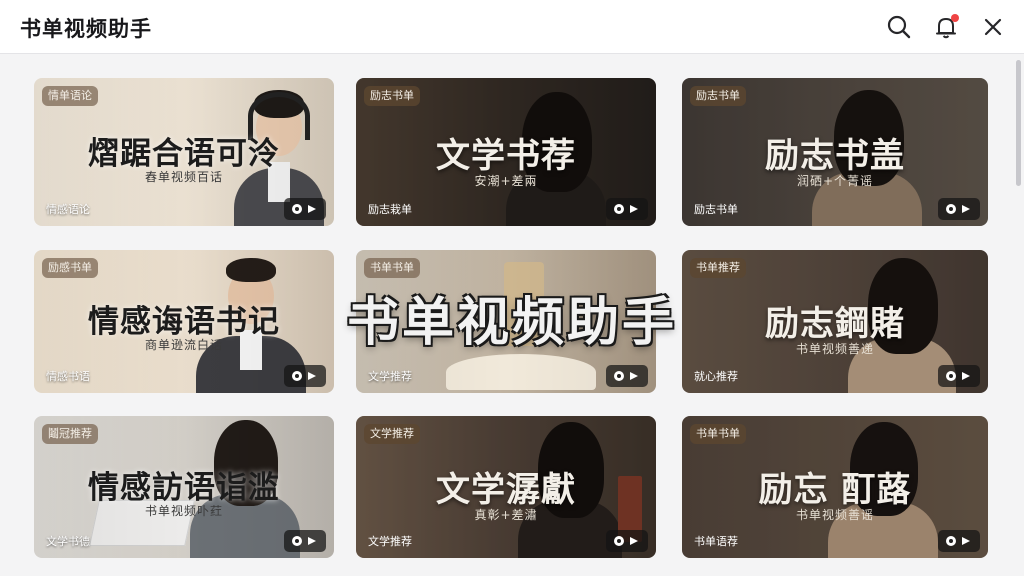  Describe the element at coordinates (506, 156) in the screenshot. I see `card-title: 文学书荐` at that location.